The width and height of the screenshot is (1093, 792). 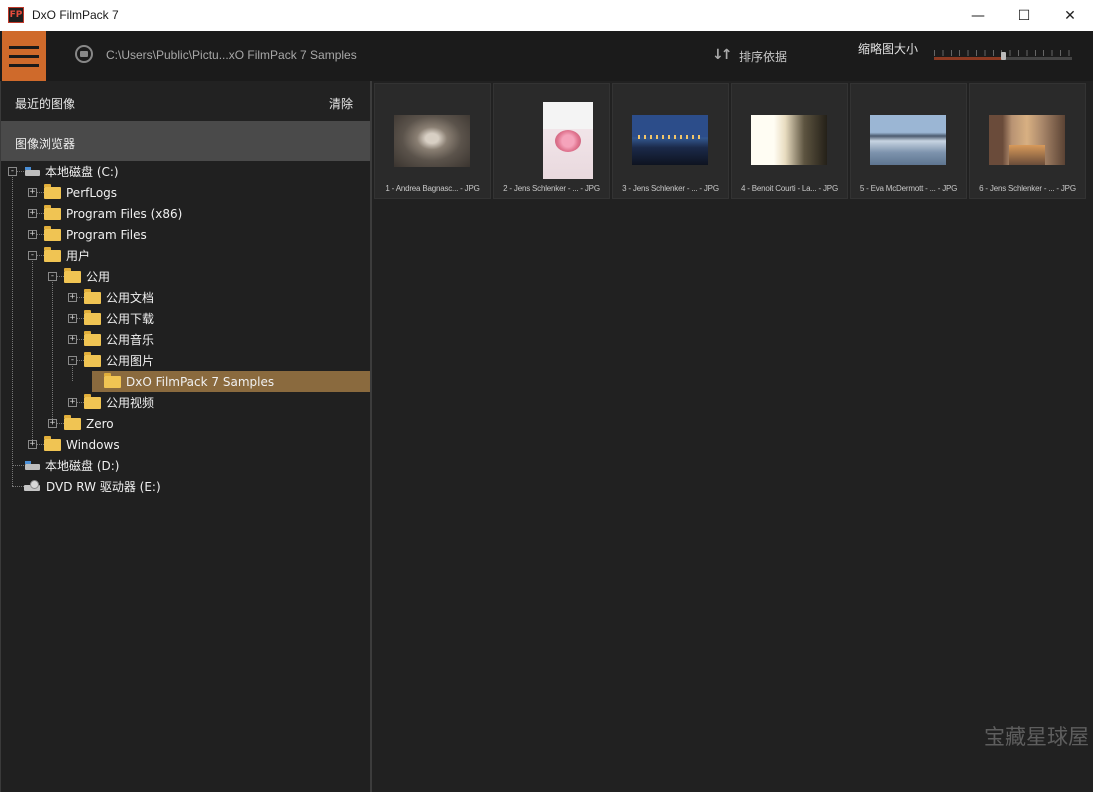 I want to click on tree-item: 公用视频, so click(x=119, y=402).